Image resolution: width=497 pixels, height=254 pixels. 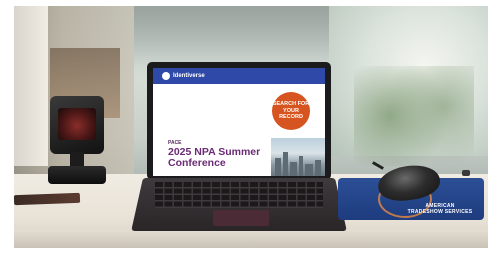 I want to click on mousepad-brand: AMERICAN TRADESHOW SERVICES, so click(x=440, y=209).